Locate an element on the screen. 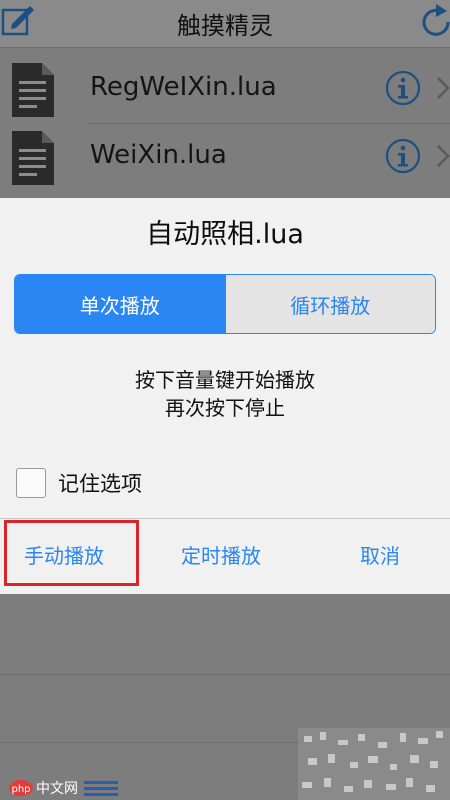 Image resolution: width=450 pixels, height=800 pixels. app-title: 触摸精灵 is located at coordinates (225, 26).